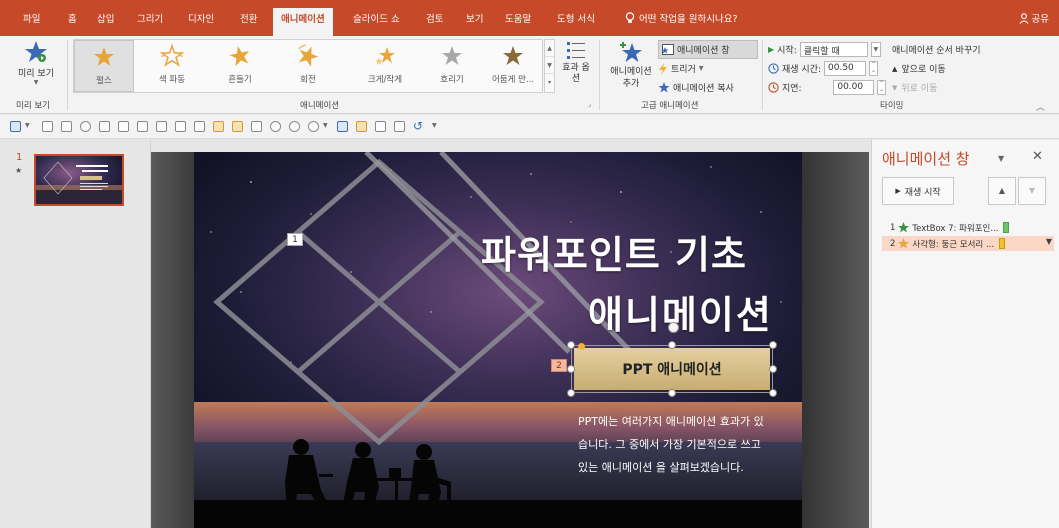 The width and height of the screenshot is (1059, 528). I want to click on move-up-button: ▲, so click(1002, 191).